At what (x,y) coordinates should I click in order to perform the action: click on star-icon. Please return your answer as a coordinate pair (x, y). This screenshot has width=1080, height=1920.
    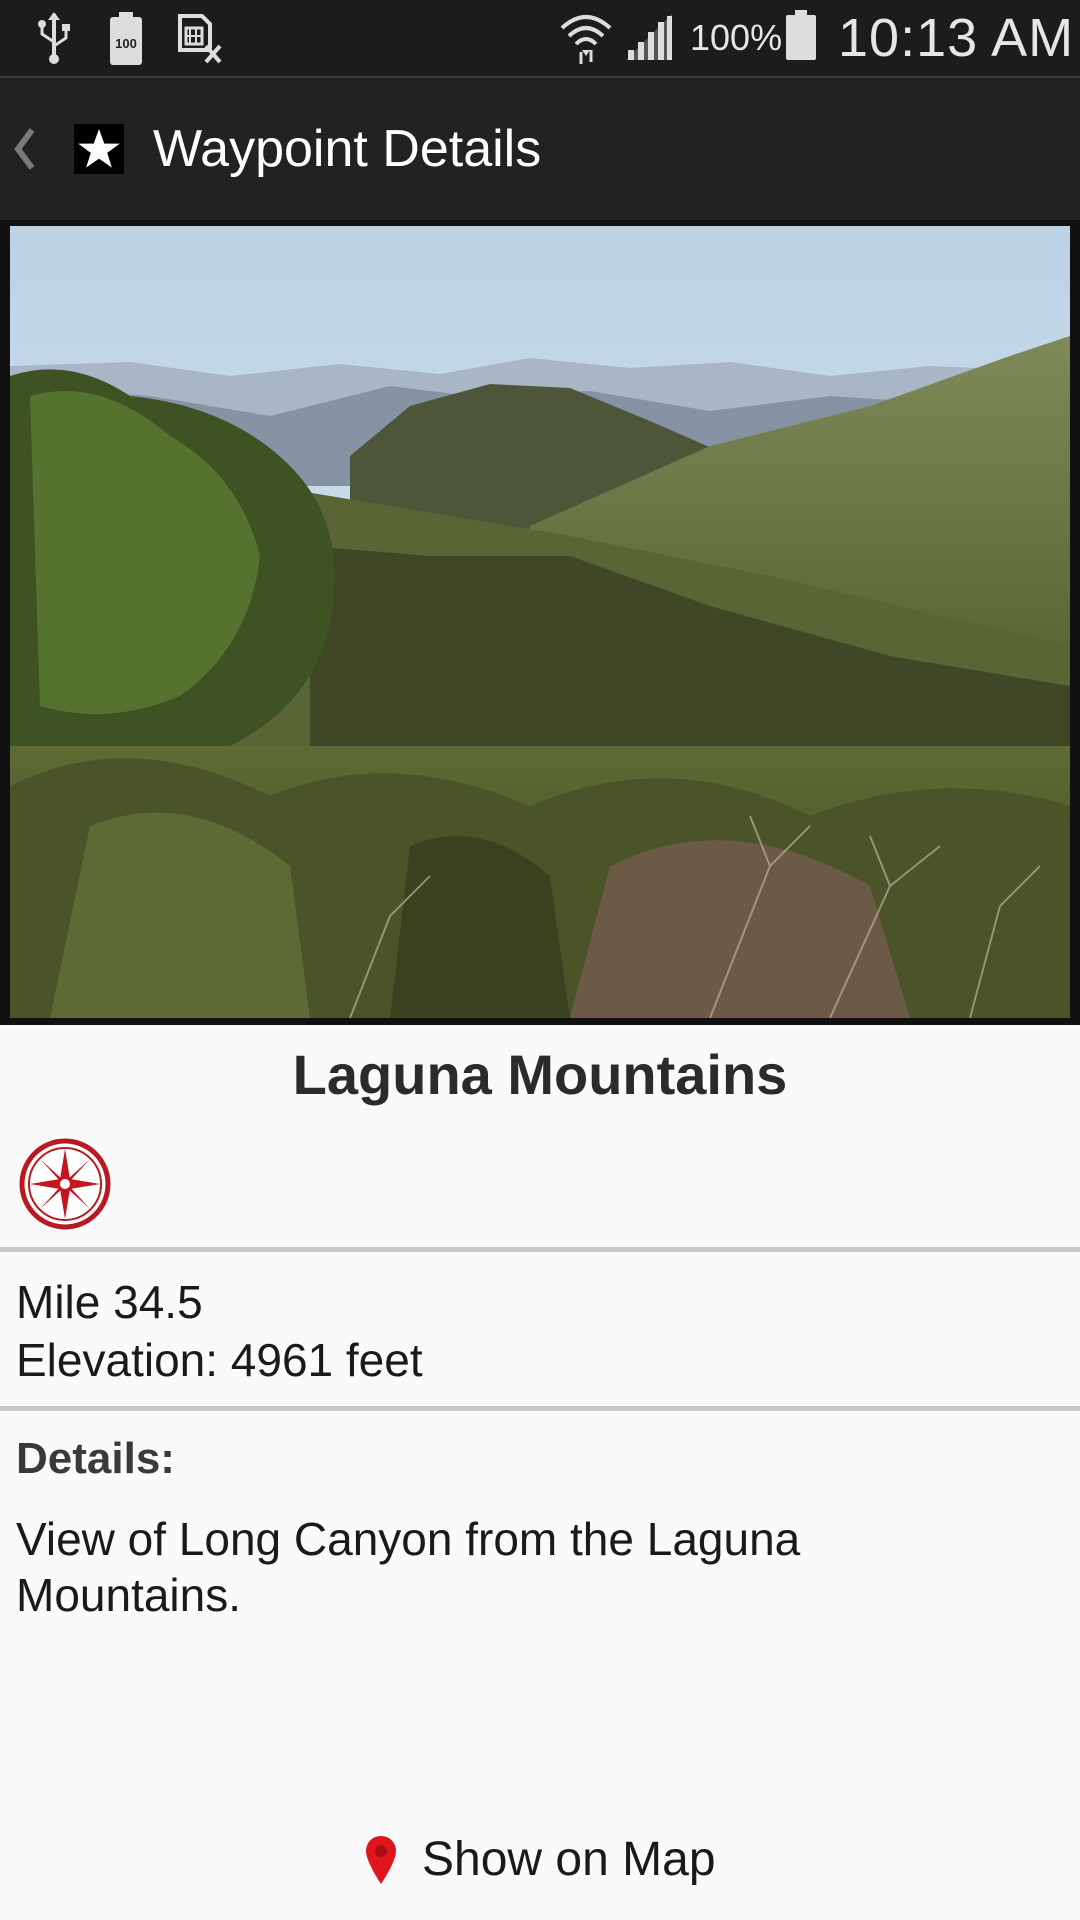
    Looking at the image, I should click on (99, 149).